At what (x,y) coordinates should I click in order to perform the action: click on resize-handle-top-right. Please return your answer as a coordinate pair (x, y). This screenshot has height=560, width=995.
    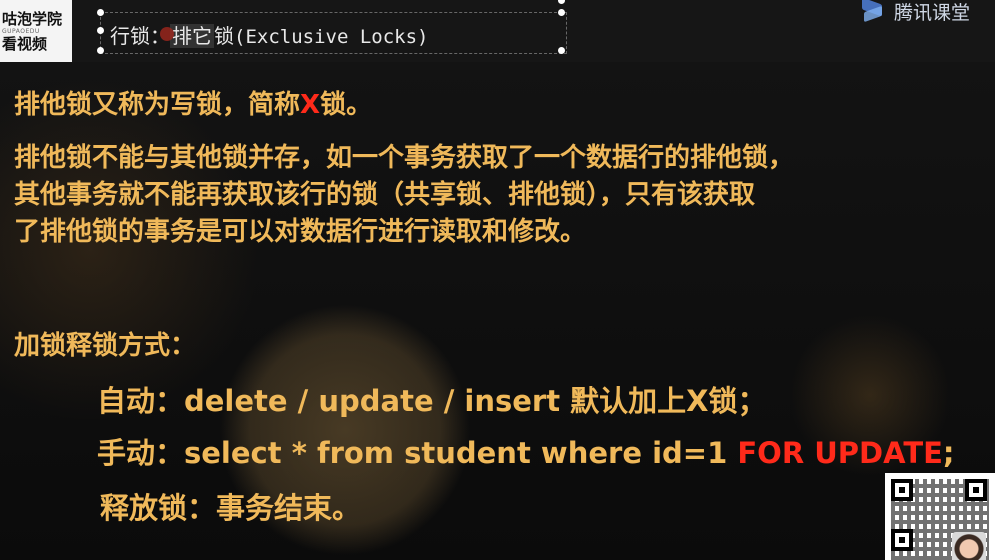
    Looking at the image, I should click on (561, 12).